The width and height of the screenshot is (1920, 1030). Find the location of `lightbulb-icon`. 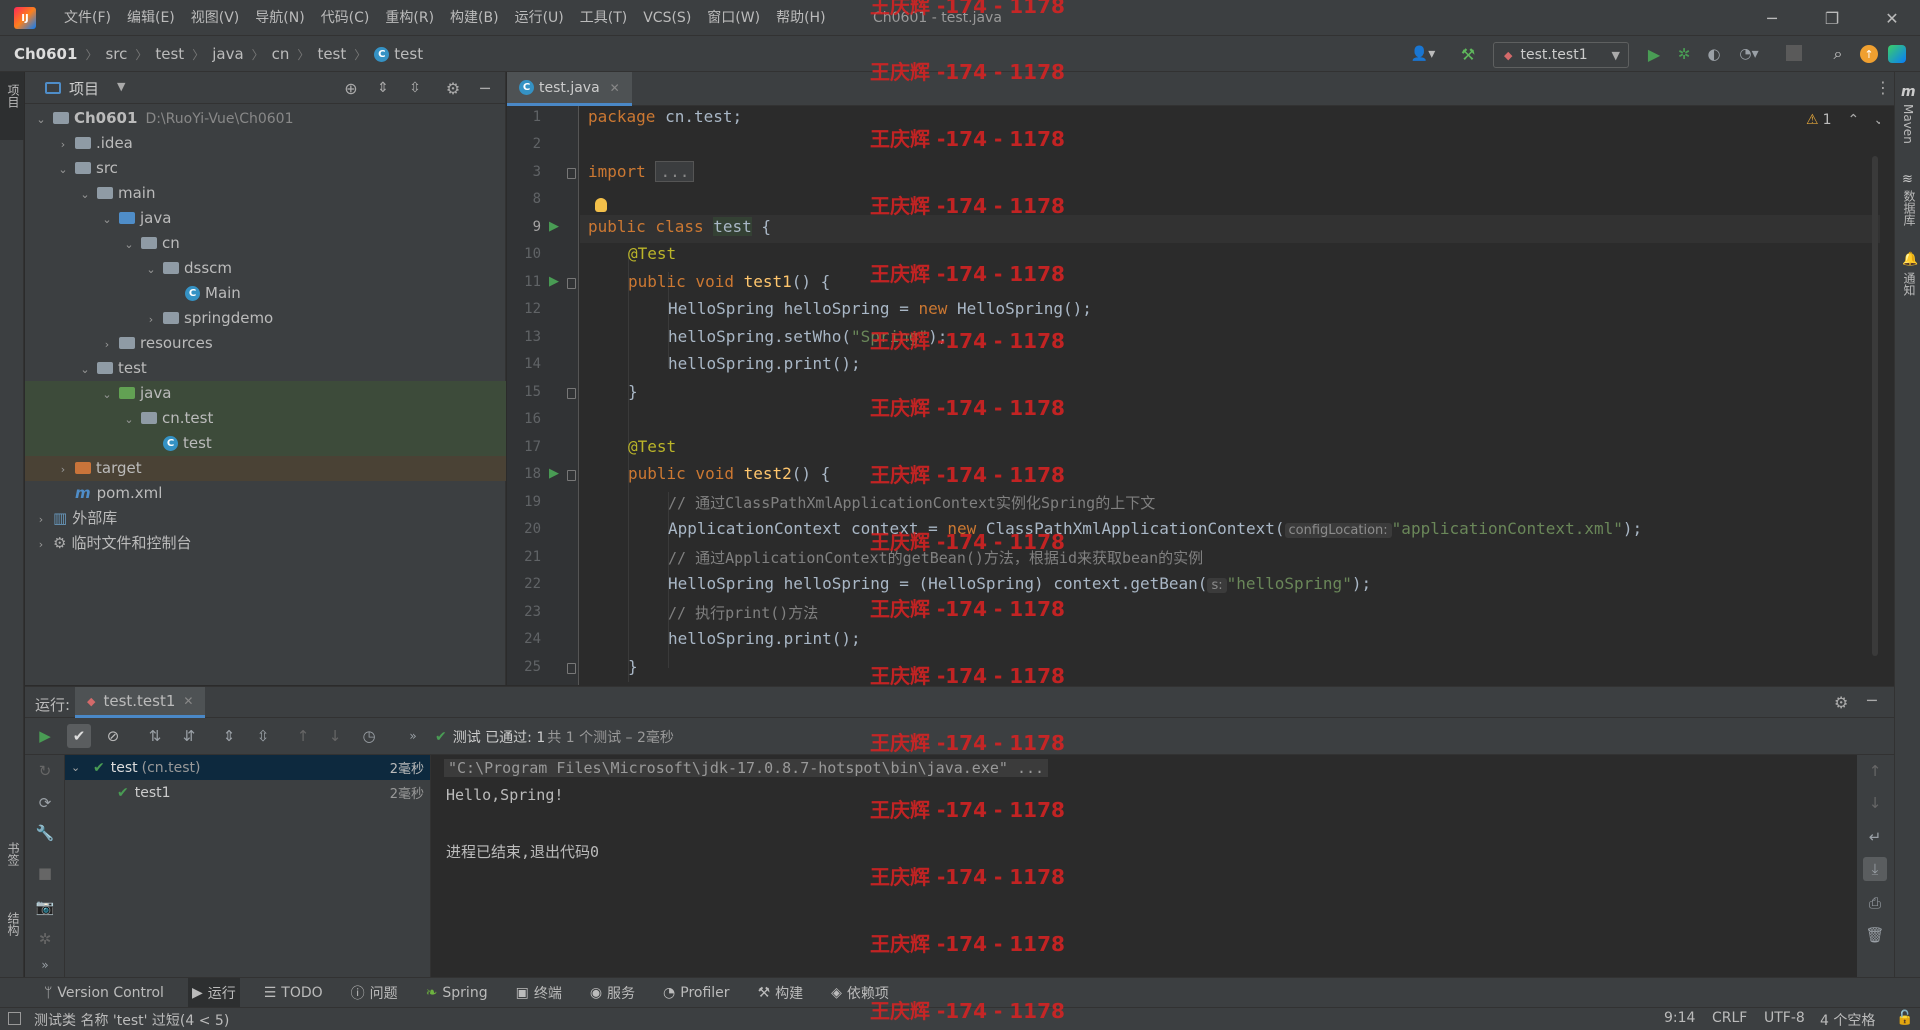

lightbulb-icon is located at coordinates (601, 205).